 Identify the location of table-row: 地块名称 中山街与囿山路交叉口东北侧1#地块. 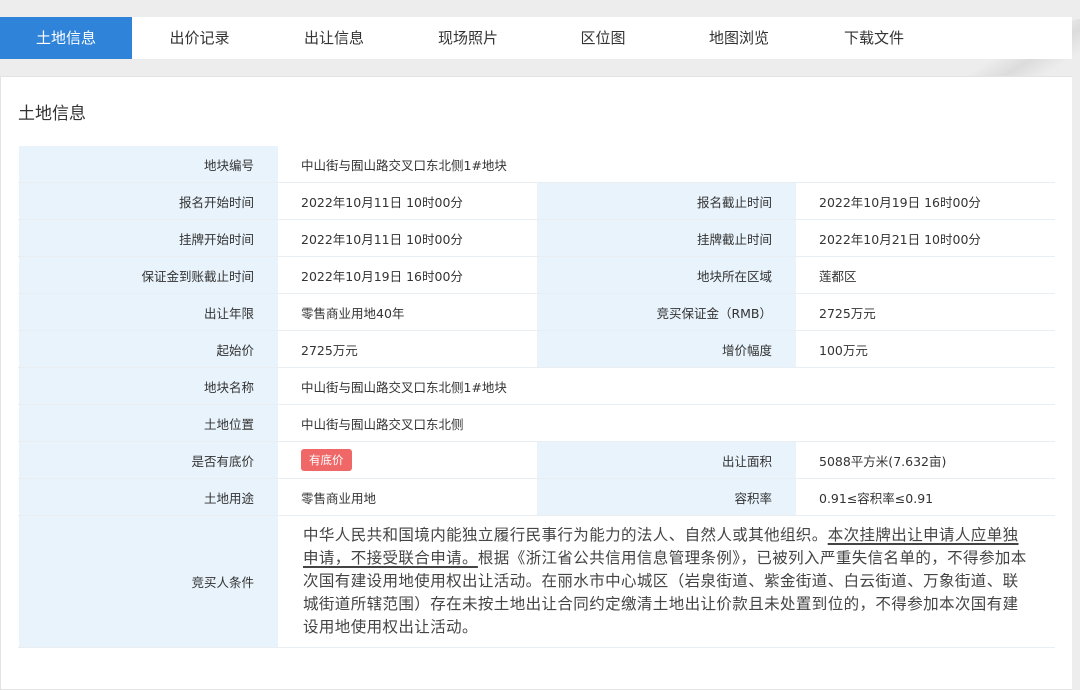
(536, 386).